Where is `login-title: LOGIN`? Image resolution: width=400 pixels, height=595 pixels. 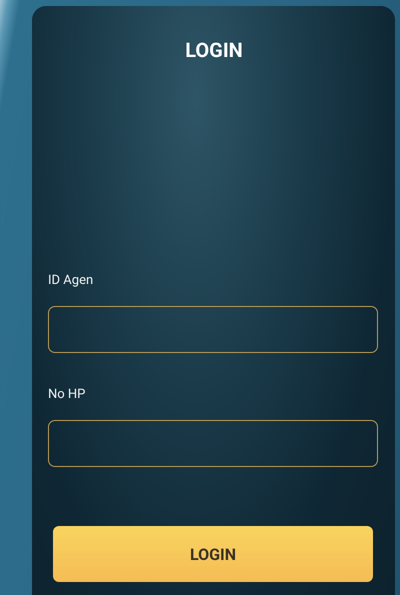 login-title: LOGIN is located at coordinates (214, 50).